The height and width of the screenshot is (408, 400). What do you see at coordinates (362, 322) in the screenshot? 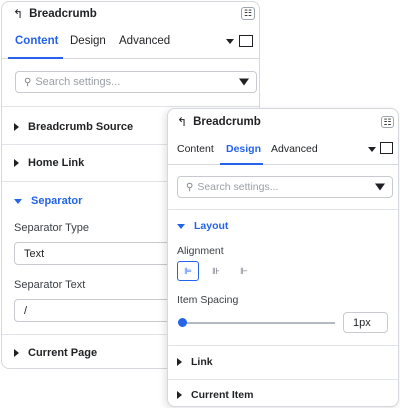
I see `item-spacing-value: 1px` at bounding box center [362, 322].